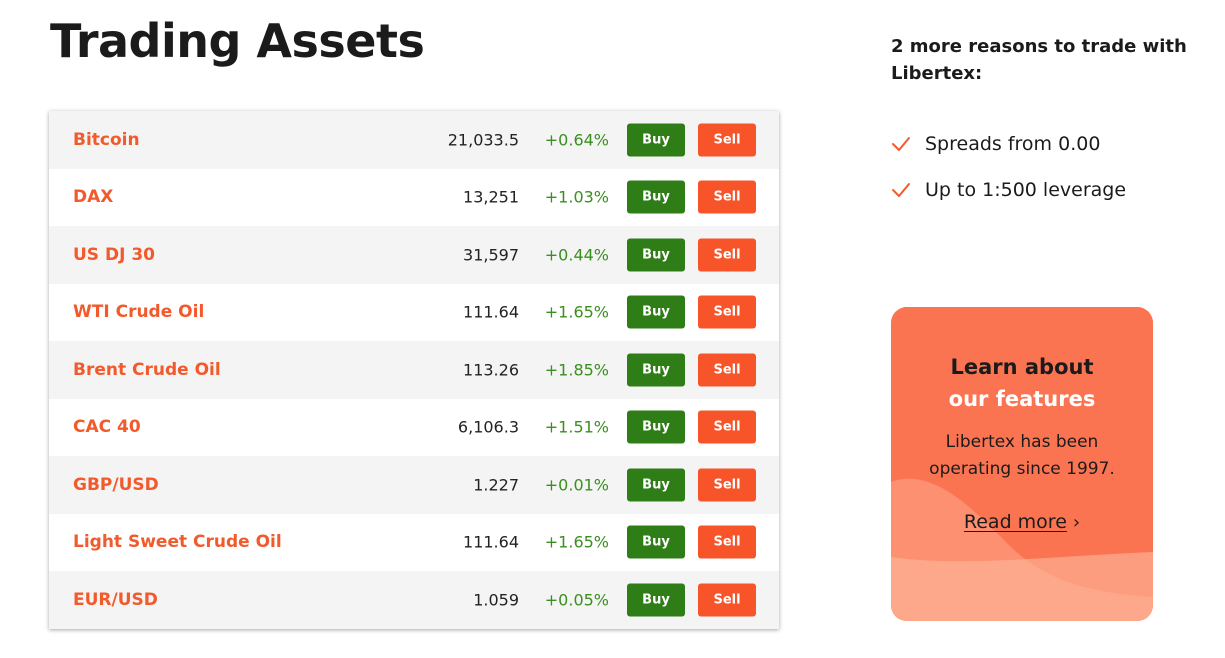  Describe the element at coordinates (496, 485) in the screenshot. I see `asset-price: 1.227` at that location.